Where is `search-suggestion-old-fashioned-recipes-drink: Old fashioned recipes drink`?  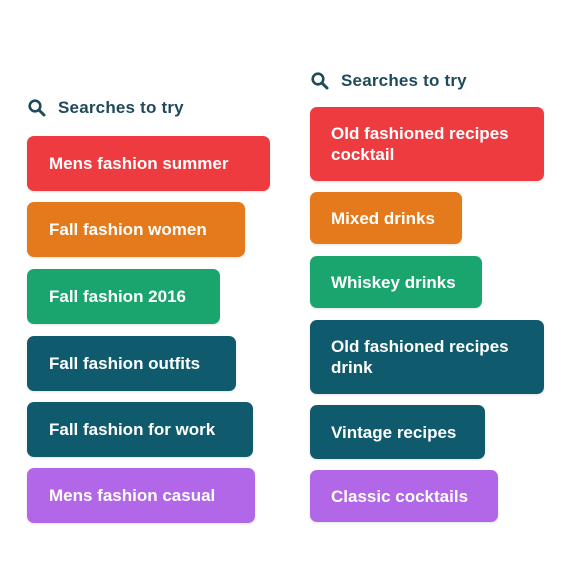
search-suggestion-old-fashioned-recipes-drink: Old fashioned recipes drink is located at coordinates (427, 357).